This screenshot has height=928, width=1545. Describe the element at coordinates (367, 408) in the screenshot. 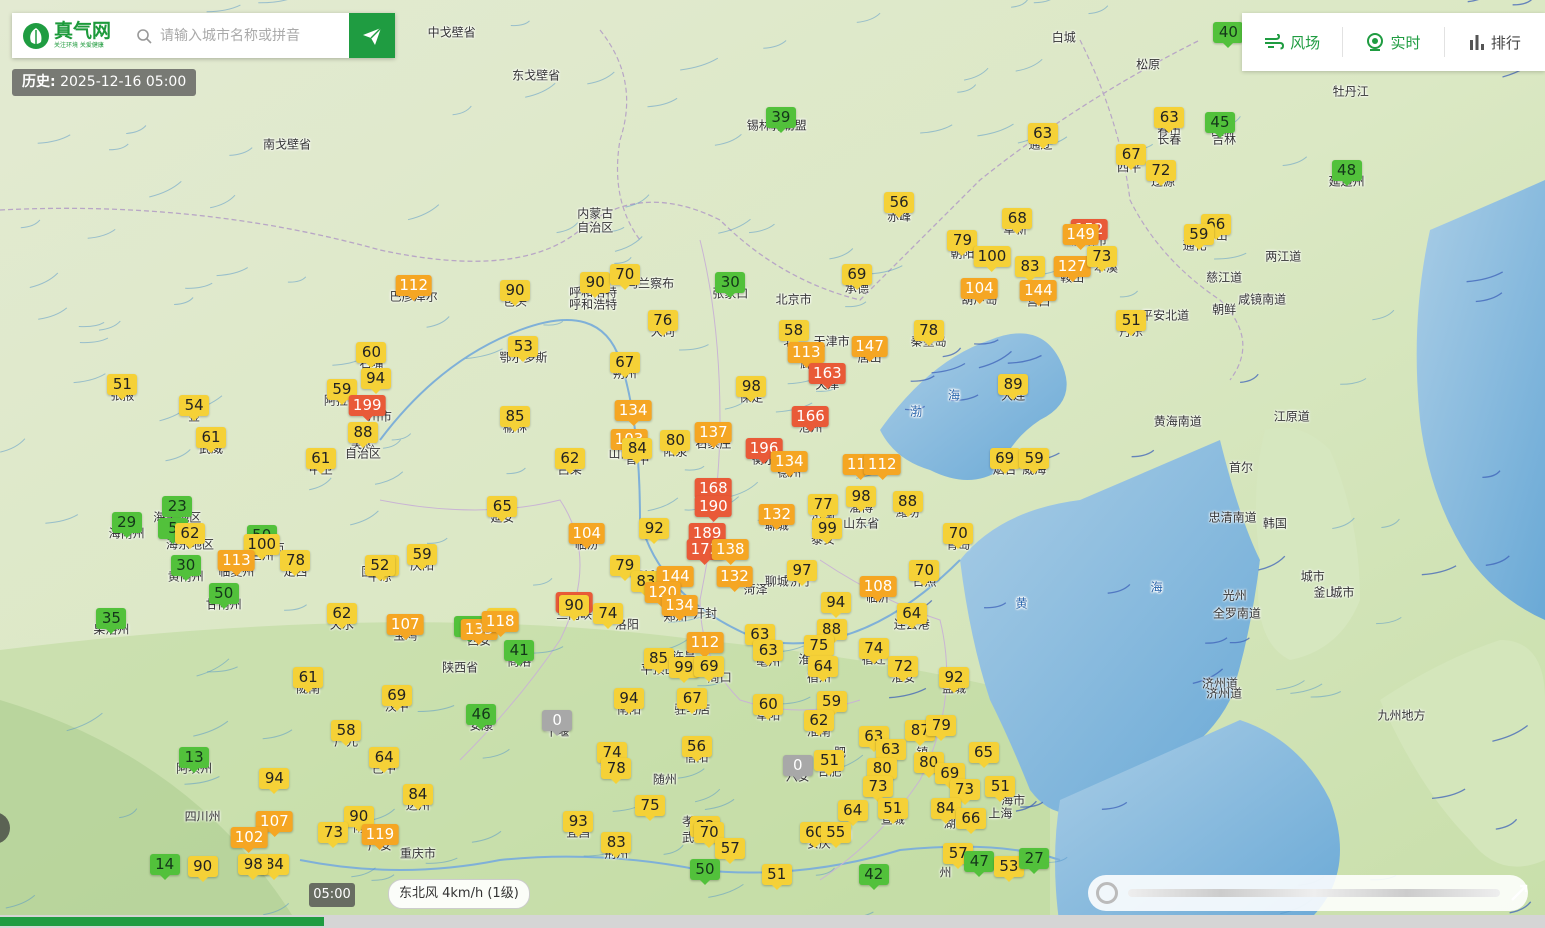

I see `aqi-value-badge: 199` at that location.